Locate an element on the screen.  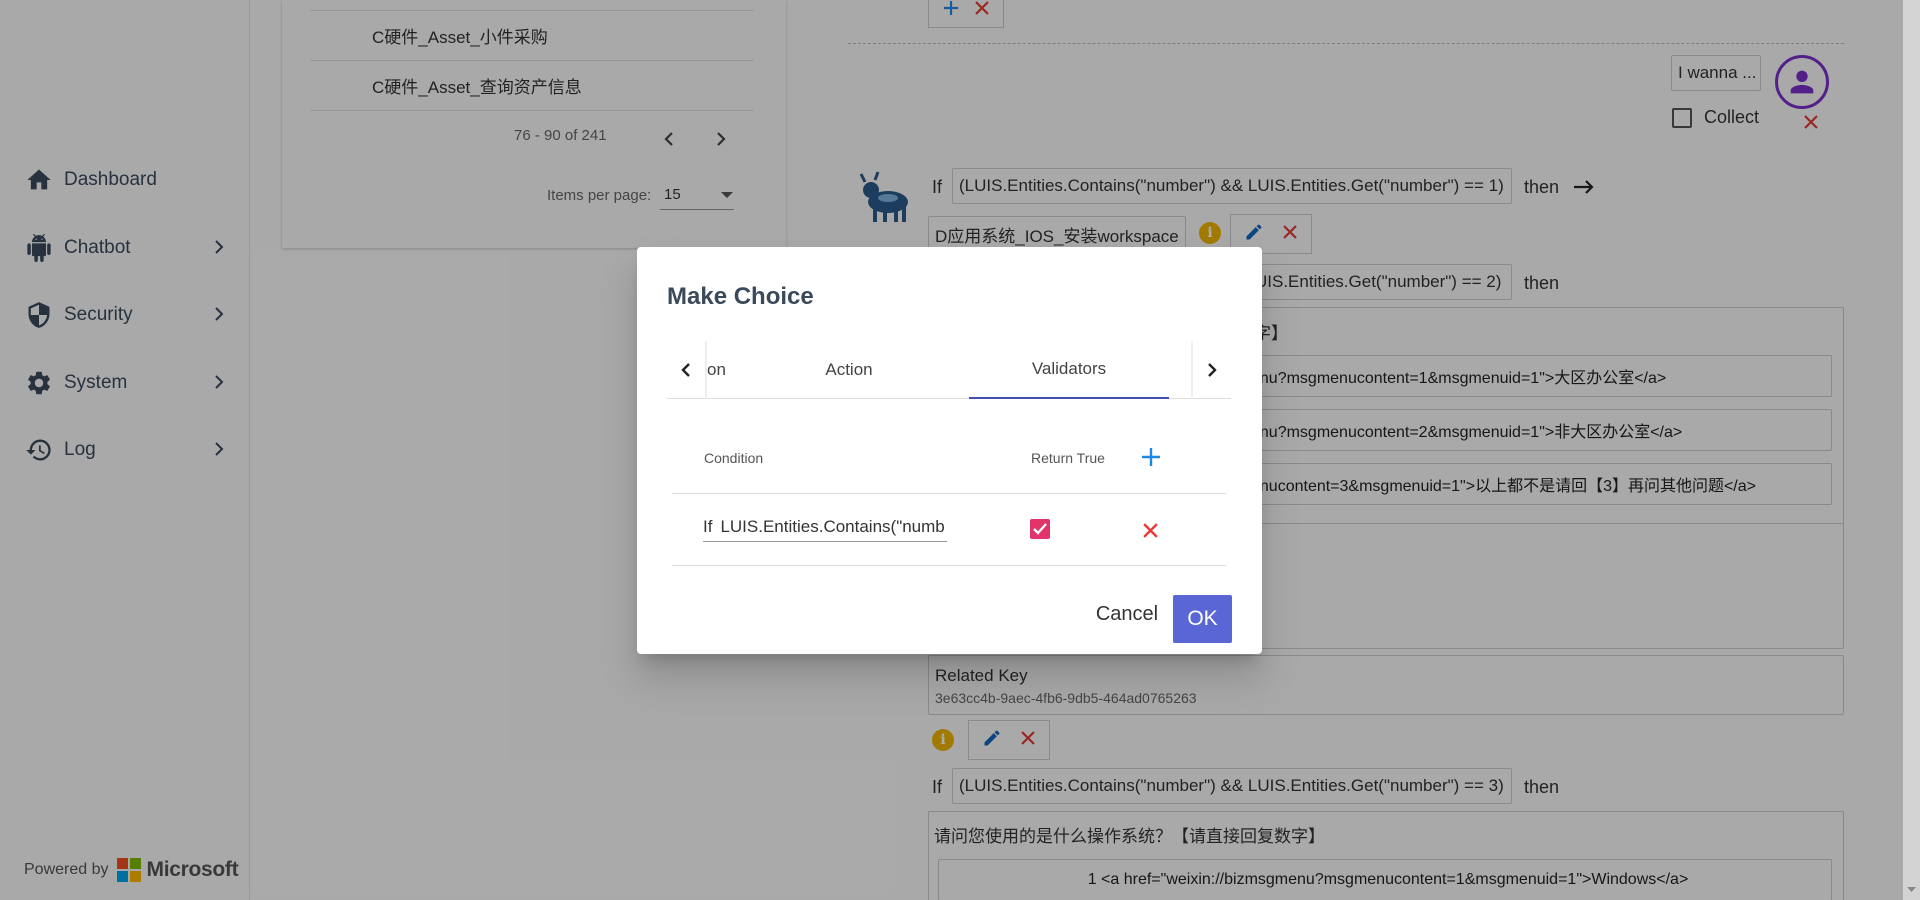
tab-action: Action is located at coordinates (849, 370).